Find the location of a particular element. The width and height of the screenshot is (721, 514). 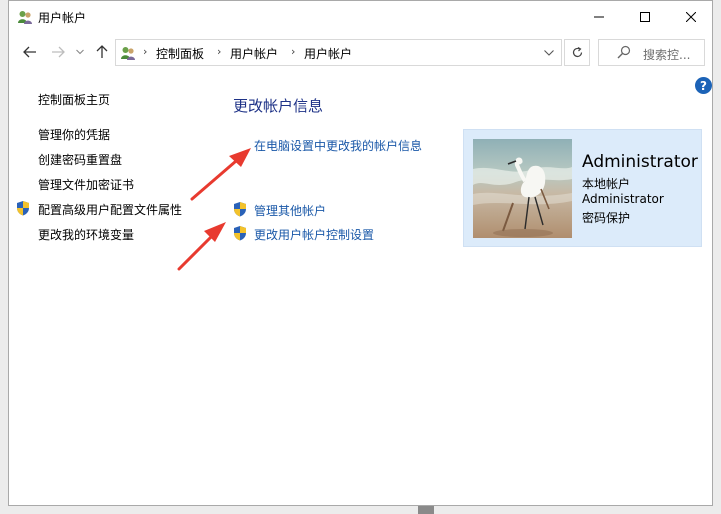

manage-encryption-certs-link: 管理文件加密证书 is located at coordinates (86, 184).